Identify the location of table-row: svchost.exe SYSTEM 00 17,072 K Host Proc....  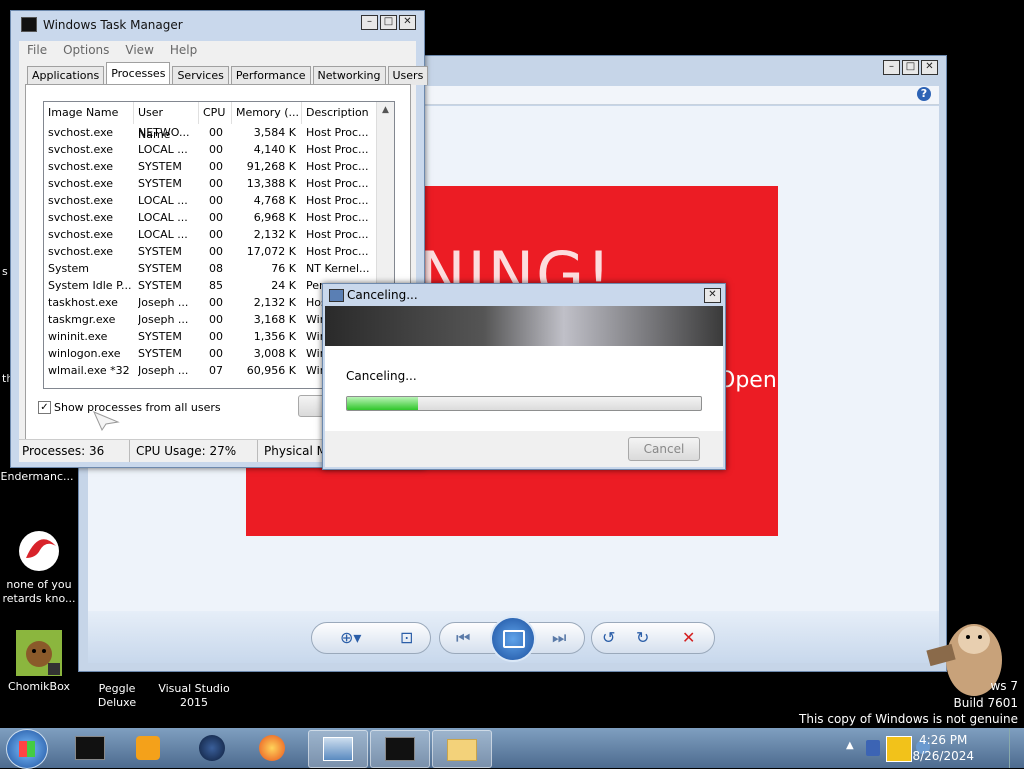
(210, 251).